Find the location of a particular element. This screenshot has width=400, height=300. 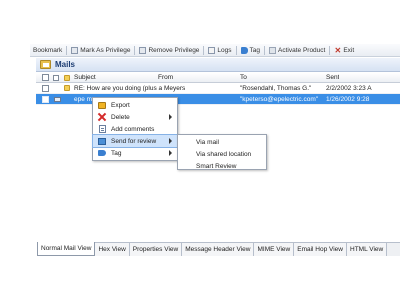

submenu-item-via-shared-location: Via shared location is located at coordinates (222, 154).